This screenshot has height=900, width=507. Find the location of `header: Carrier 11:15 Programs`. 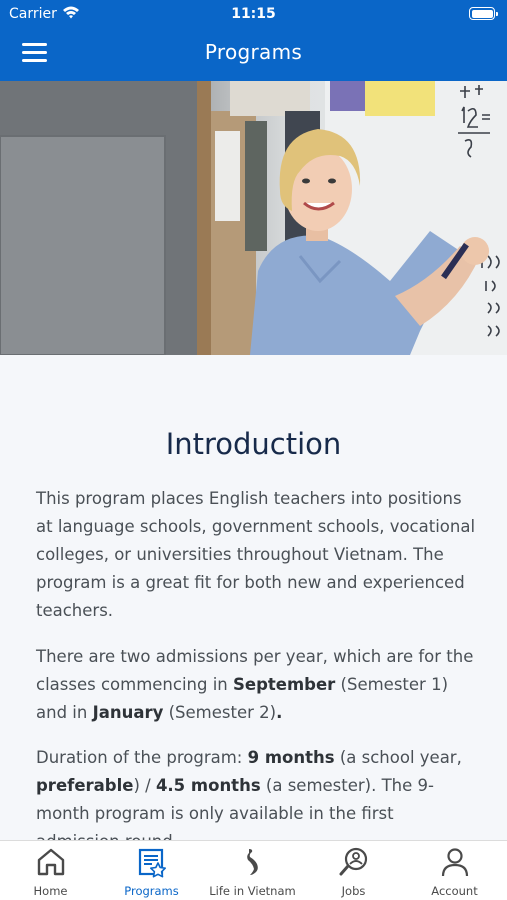

header: Carrier 11:15 Programs is located at coordinates (253, 40).